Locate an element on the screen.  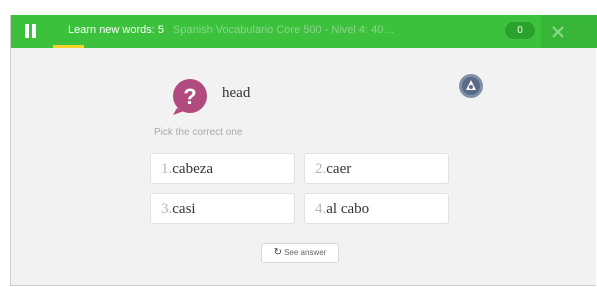
close-icon is located at coordinates (558, 32).